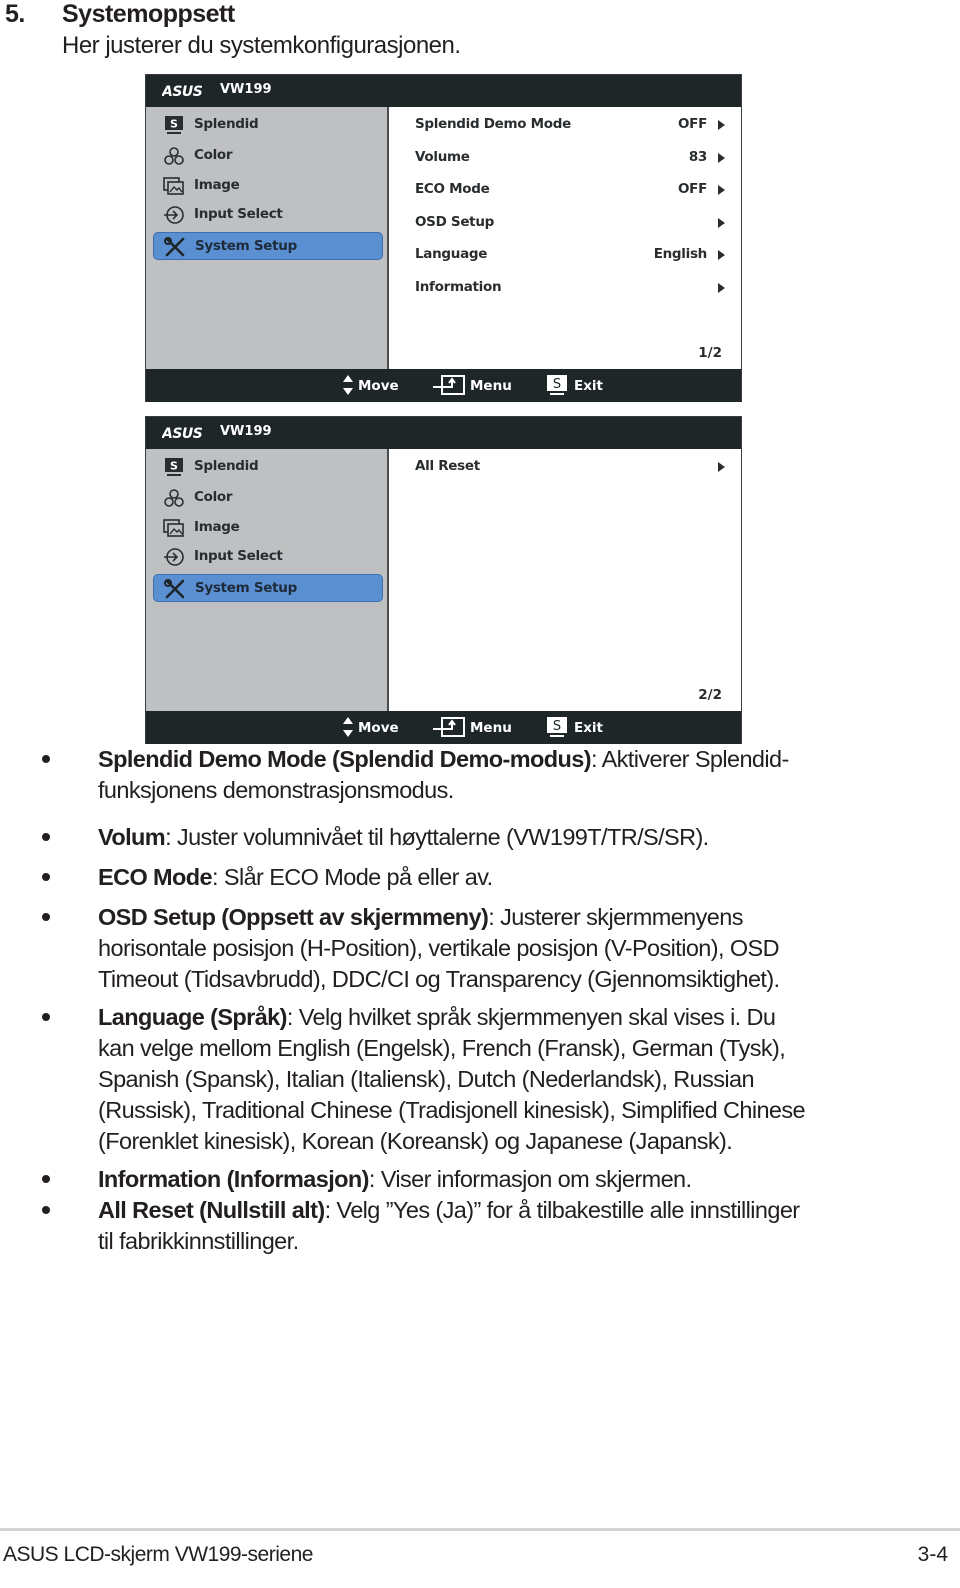 Image resolution: width=960 pixels, height=1588 pixels. I want to click on page-indicator: 1/2, so click(710, 353).